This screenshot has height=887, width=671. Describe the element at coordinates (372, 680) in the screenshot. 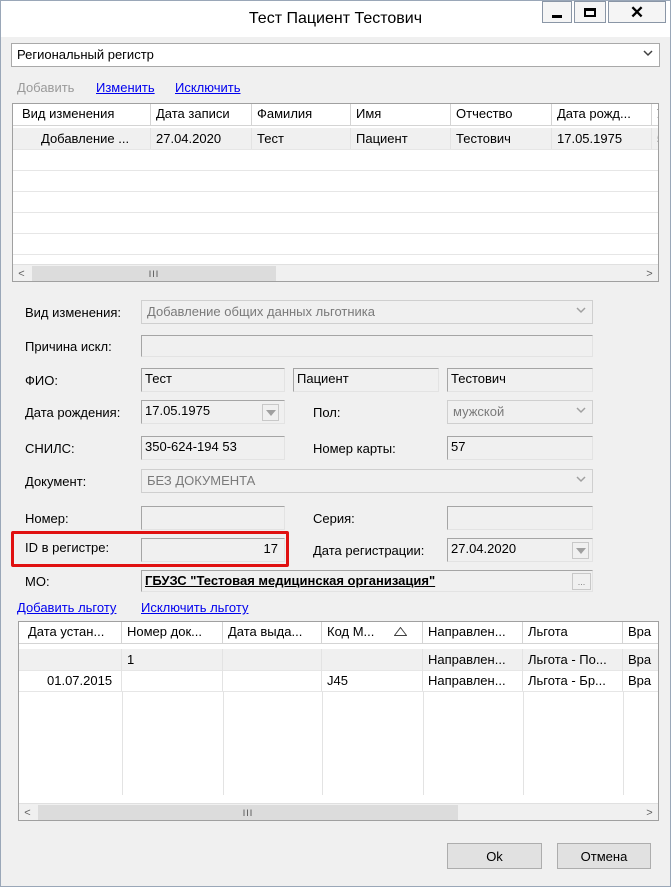

I see `table-cell: J45` at that location.